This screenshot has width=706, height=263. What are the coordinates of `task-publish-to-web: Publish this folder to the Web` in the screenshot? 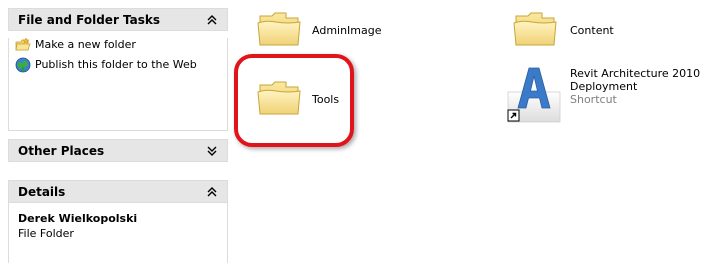 It's located at (107, 65).